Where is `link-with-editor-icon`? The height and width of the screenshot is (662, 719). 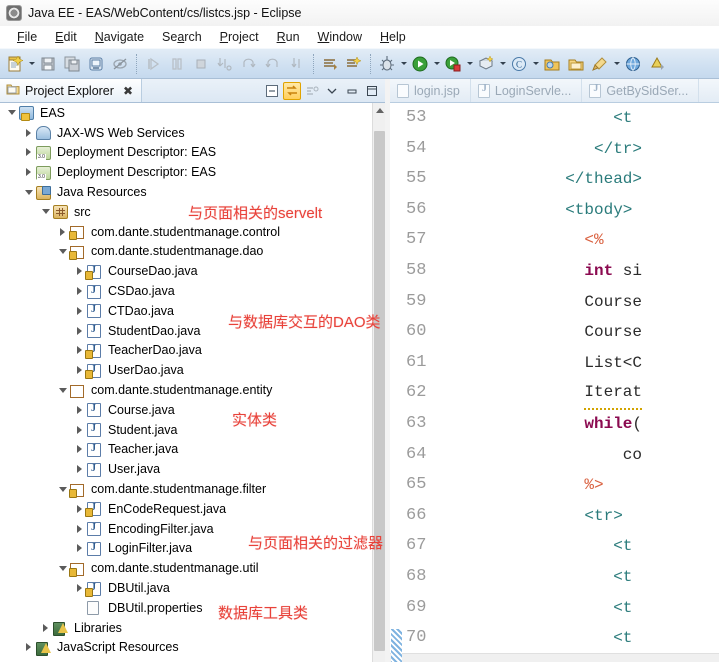
link-with-editor-icon is located at coordinates (292, 90).